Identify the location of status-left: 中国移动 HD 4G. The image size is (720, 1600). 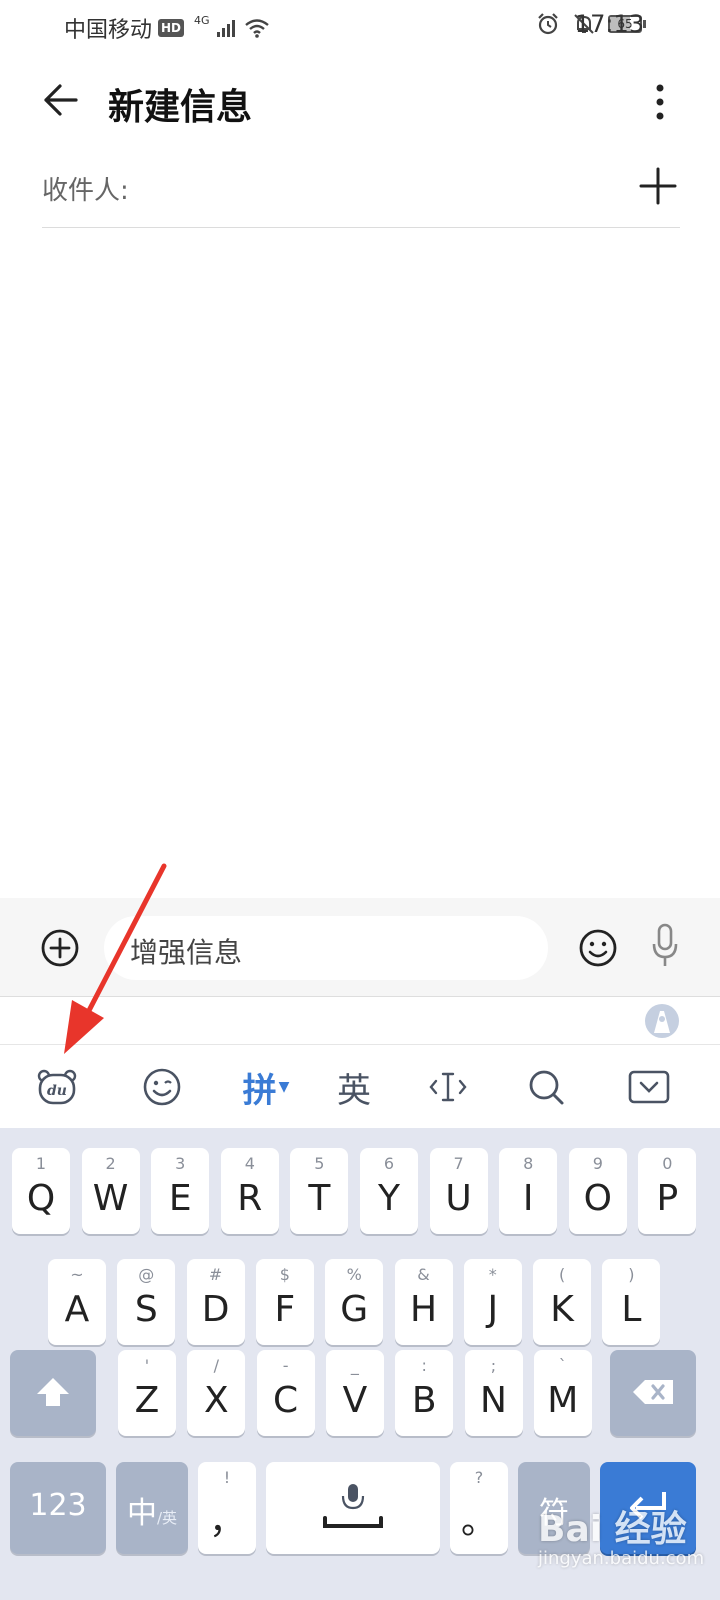
(167, 28).